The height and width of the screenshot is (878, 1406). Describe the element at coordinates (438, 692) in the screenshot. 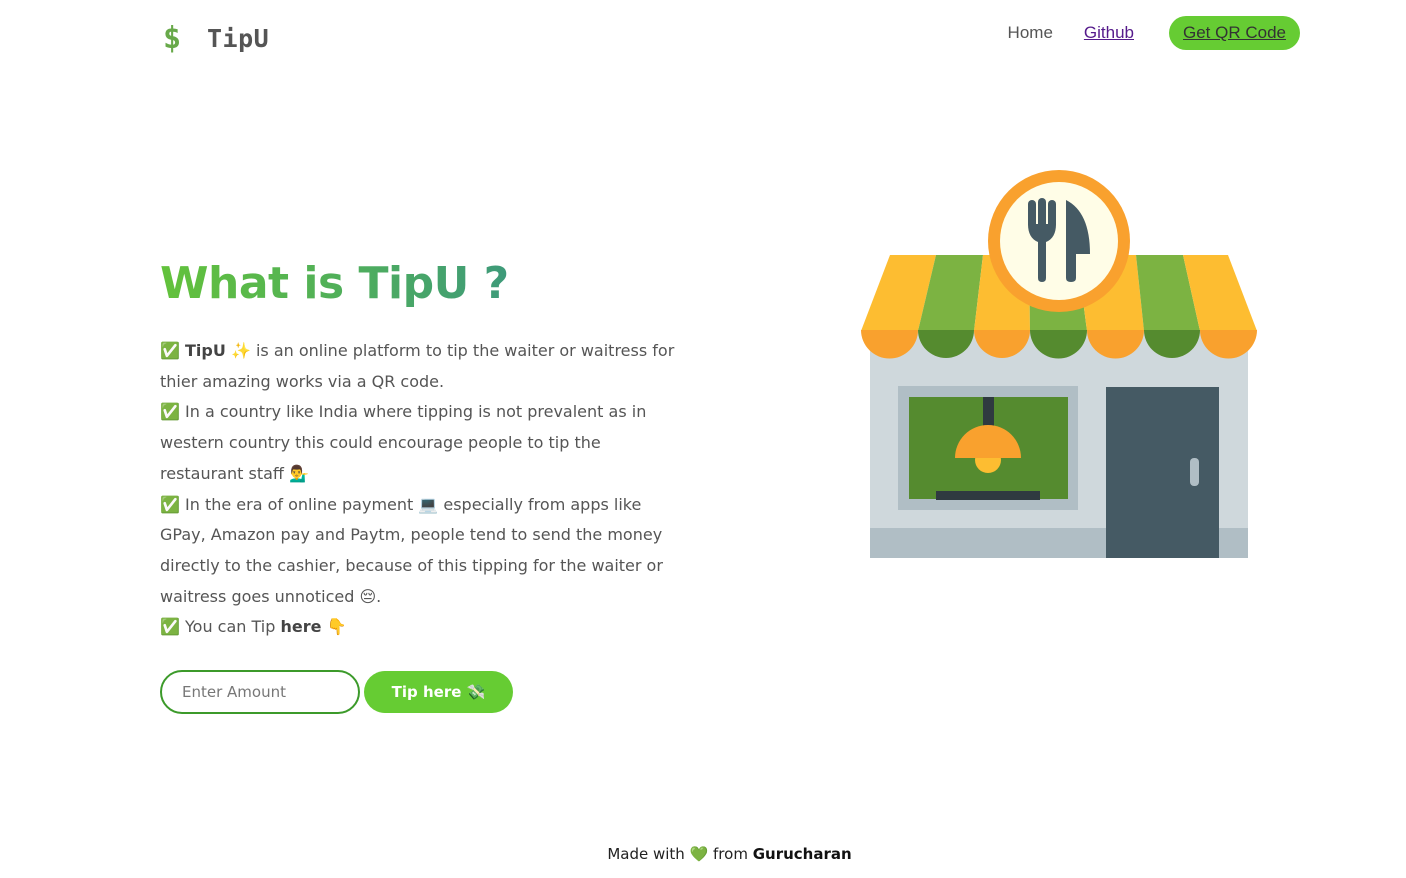

I see `tip-button: Tip here 💸` at that location.